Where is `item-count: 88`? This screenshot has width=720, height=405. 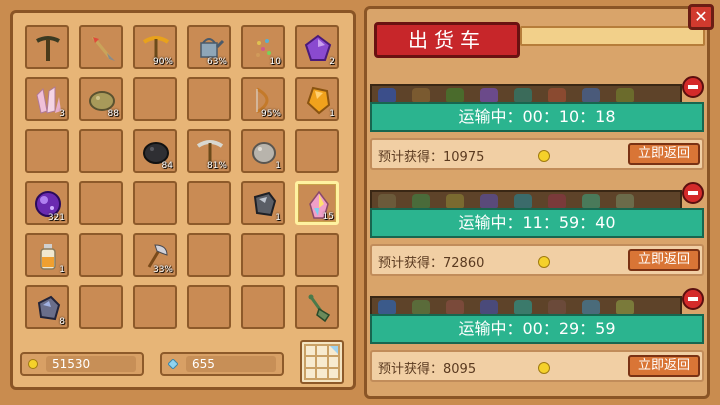 item-count: 88 is located at coordinates (113, 114).